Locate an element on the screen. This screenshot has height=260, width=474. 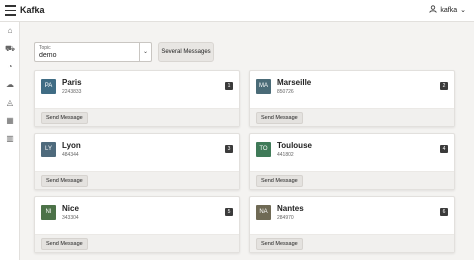
count-badge: 5 is located at coordinates (229, 212).